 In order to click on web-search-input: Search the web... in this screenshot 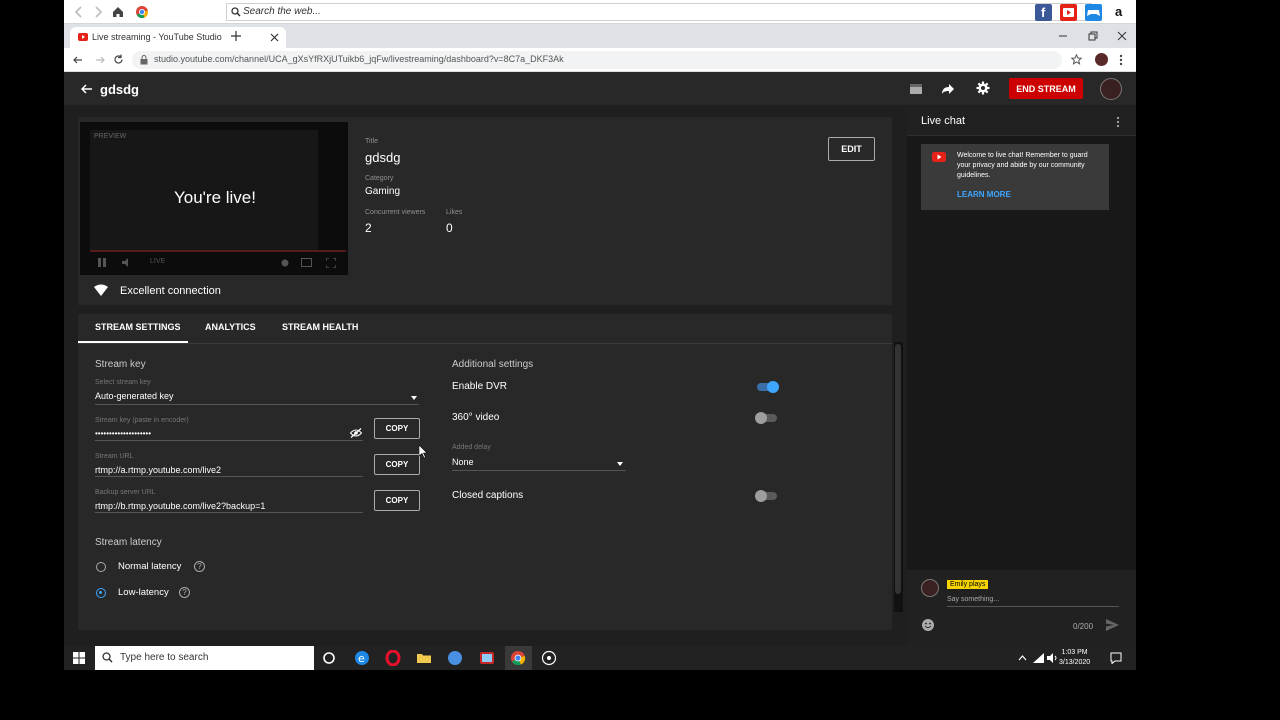, I will do `click(659, 12)`.